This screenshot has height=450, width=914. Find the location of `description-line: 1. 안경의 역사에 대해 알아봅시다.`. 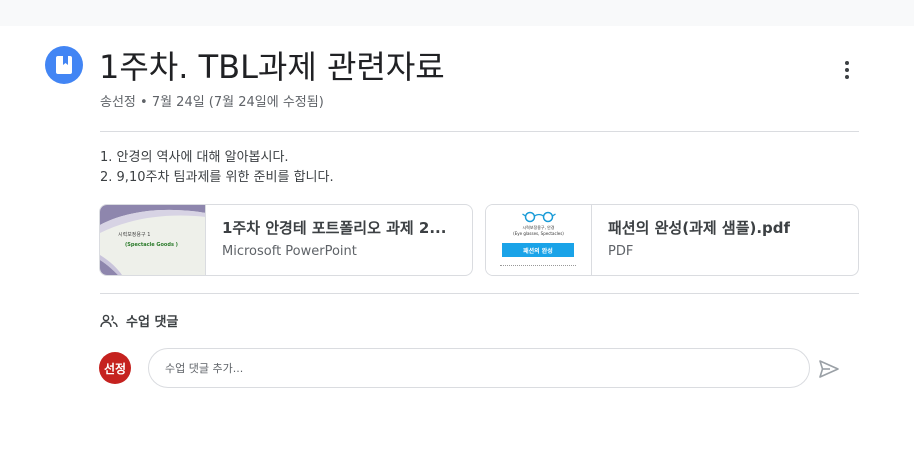

description-line: 1. 안경의 역사에 대해 알아봅시다. is located at coordinates (194, 157).